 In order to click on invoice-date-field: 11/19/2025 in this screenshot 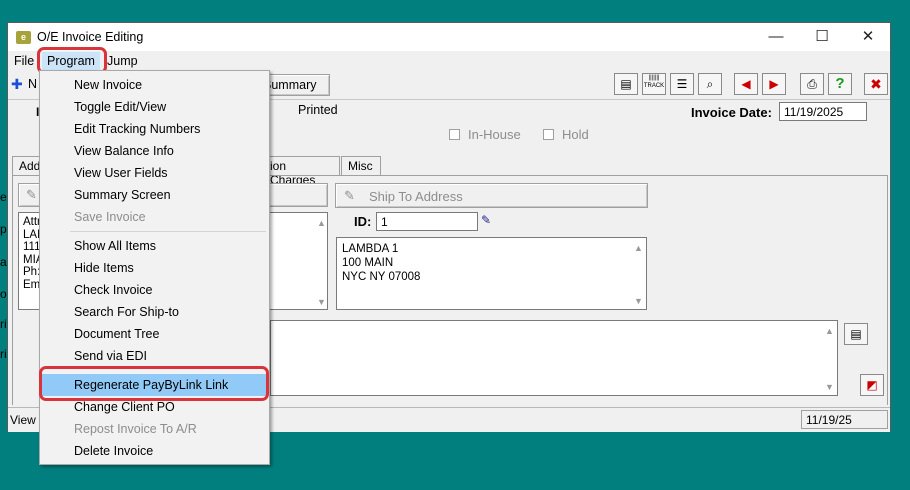, I will do `click(823, 111)`.